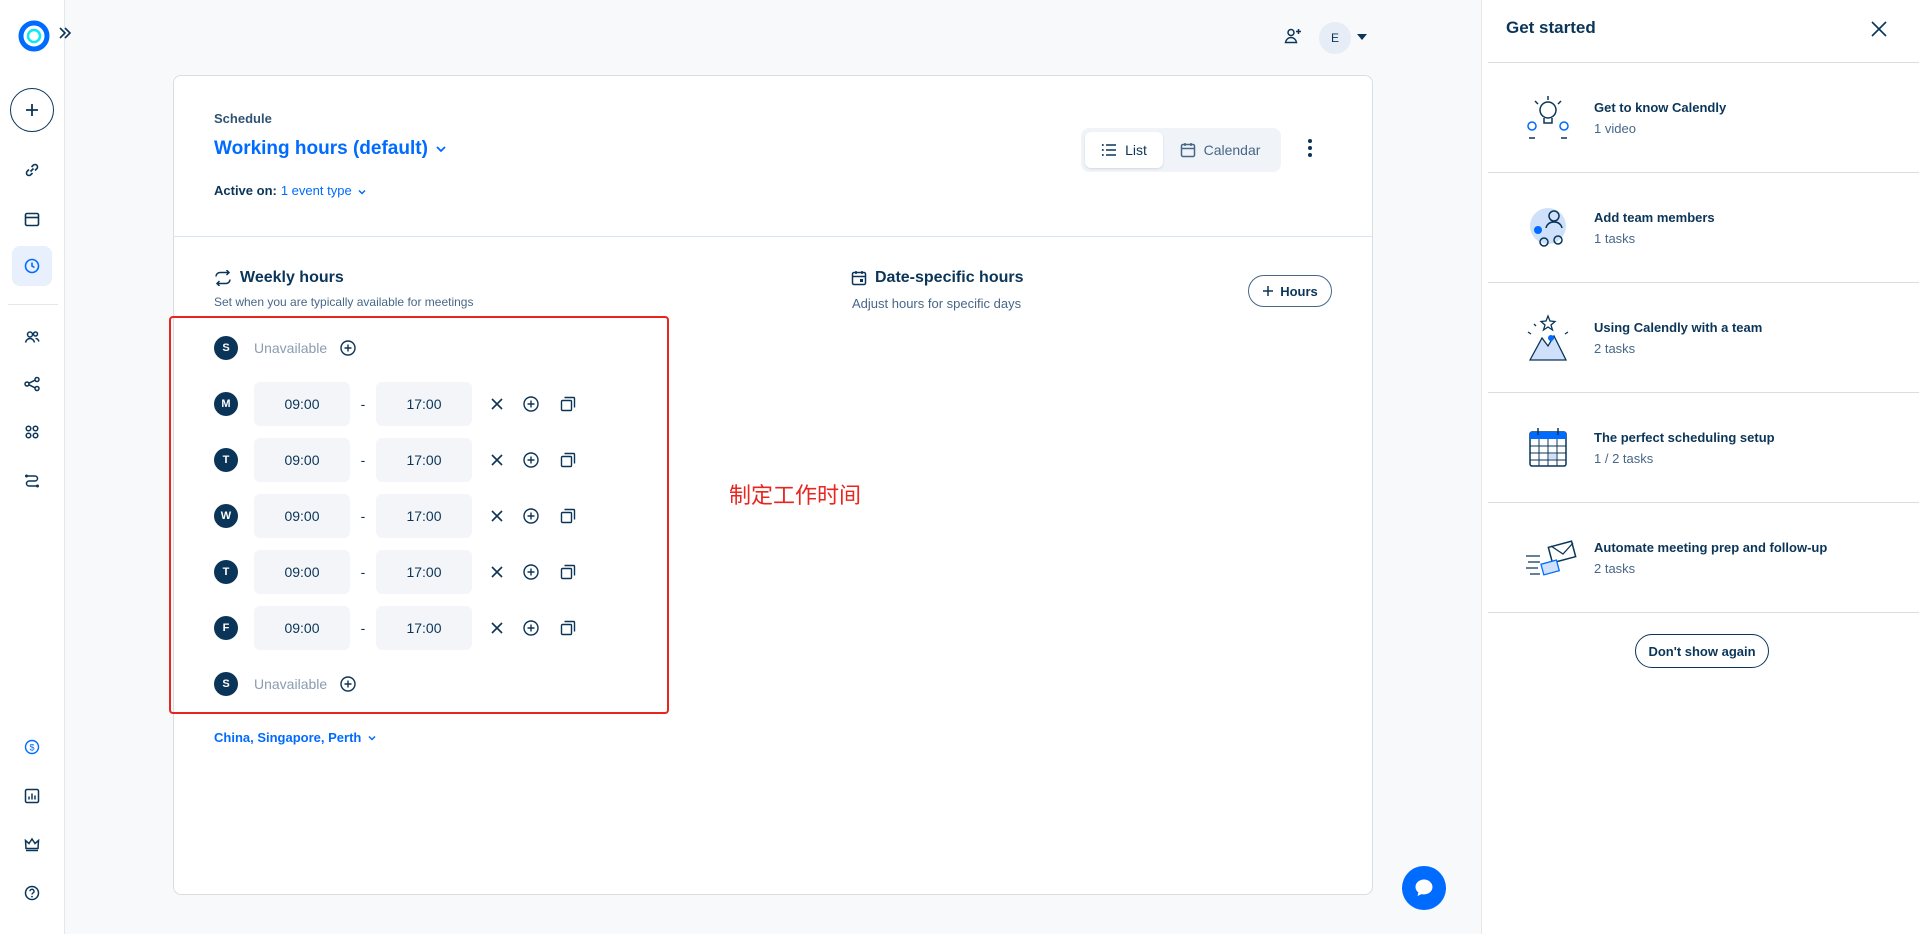  I want to click on lightbulb-icon, so click(1548, 118).